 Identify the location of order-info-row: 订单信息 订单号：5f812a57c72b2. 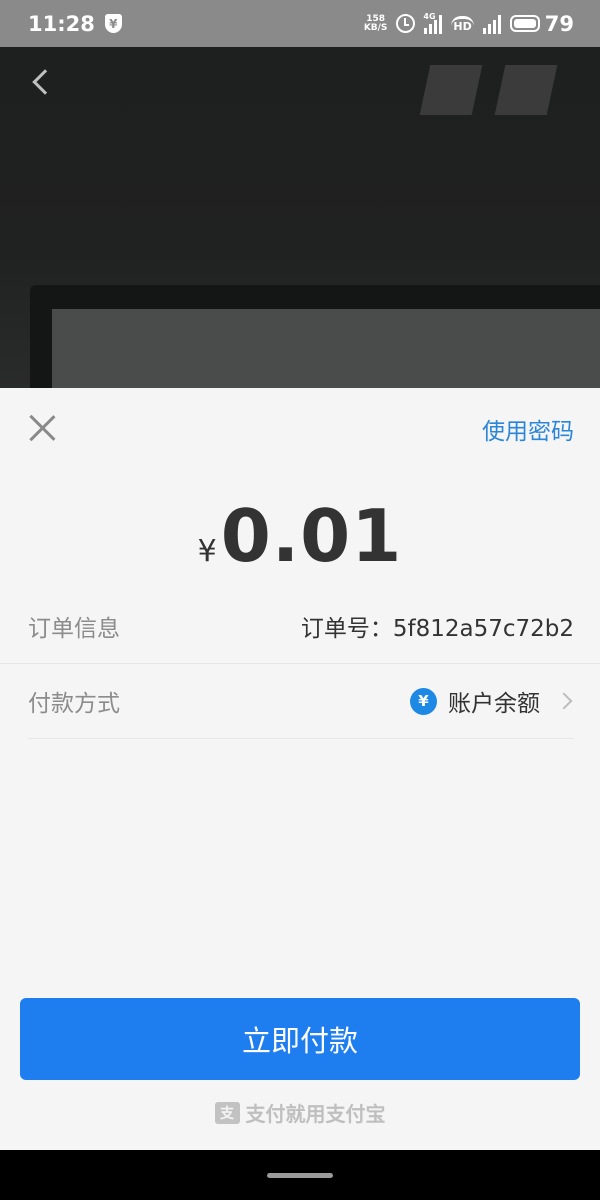
(300, 626).